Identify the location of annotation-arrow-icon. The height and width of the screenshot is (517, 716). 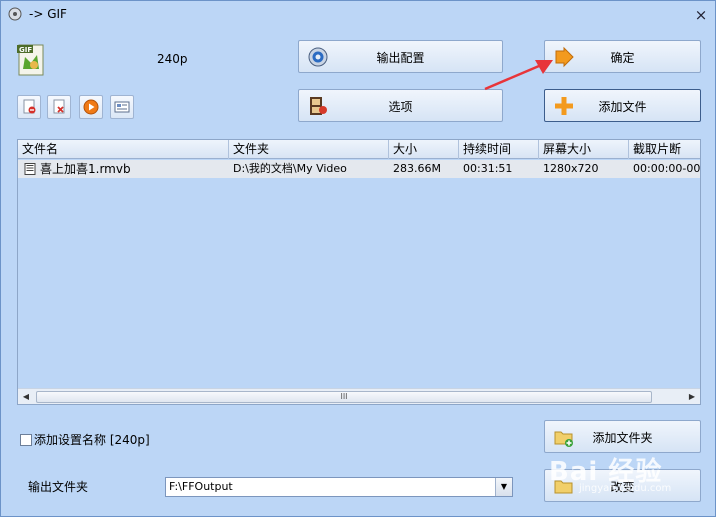
(518, 75).